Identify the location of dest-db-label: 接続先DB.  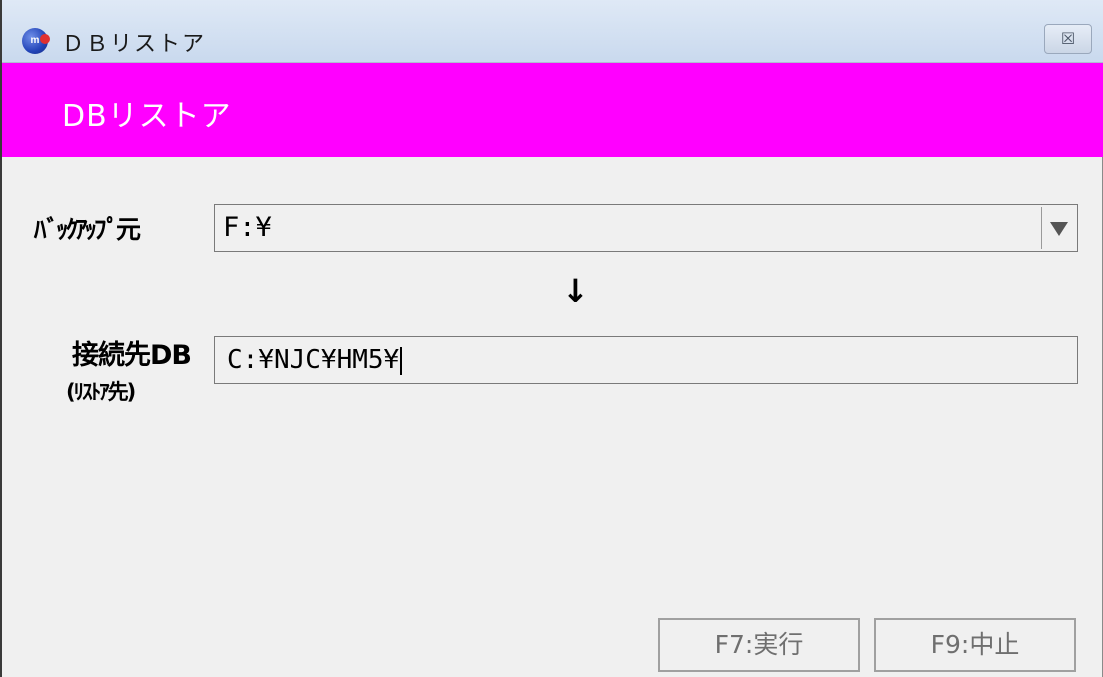
(132, 355).